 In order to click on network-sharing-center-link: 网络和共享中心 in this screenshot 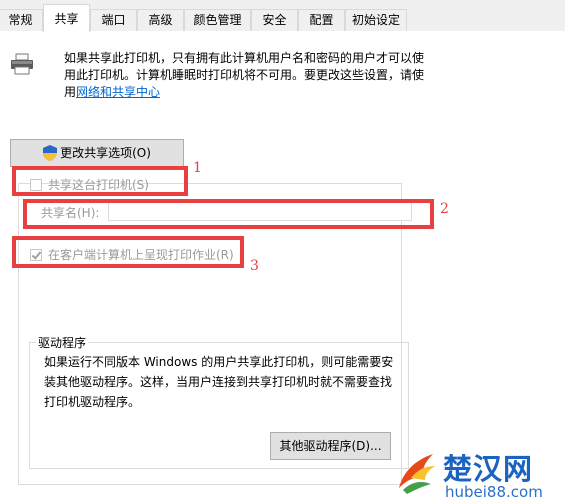, I will do `click(118, 92)`.